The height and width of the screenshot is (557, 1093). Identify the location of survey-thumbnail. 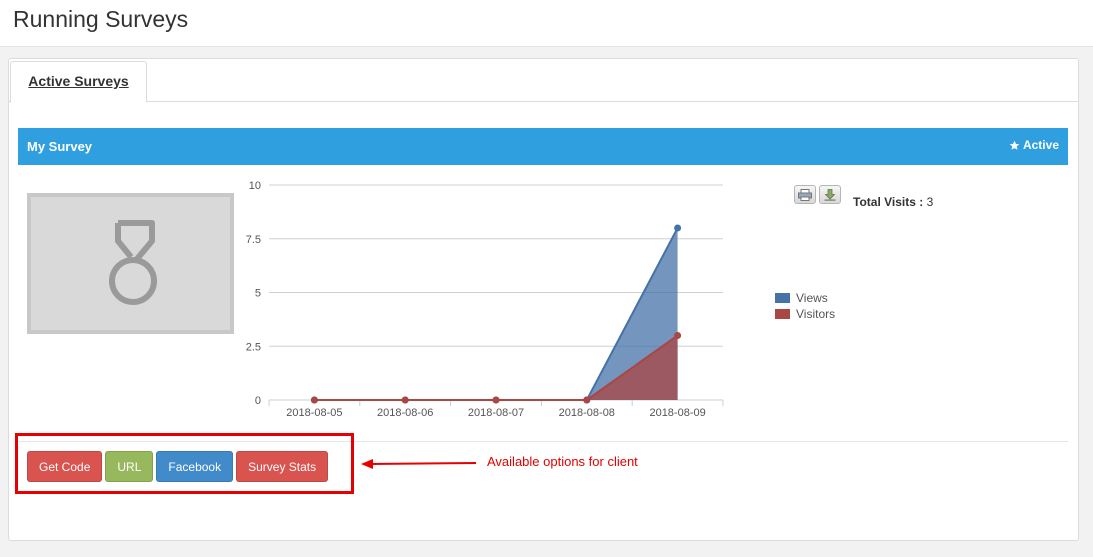
(130, 263).